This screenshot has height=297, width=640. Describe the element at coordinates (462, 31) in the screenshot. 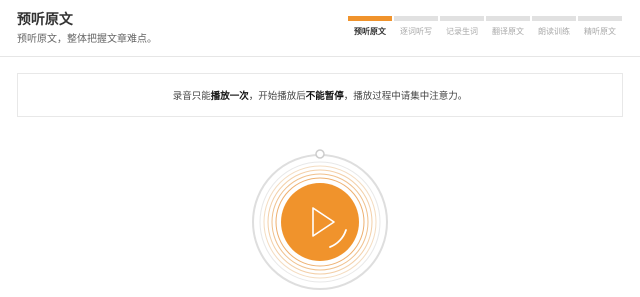

I see `step-label: 记录生词` at that location.